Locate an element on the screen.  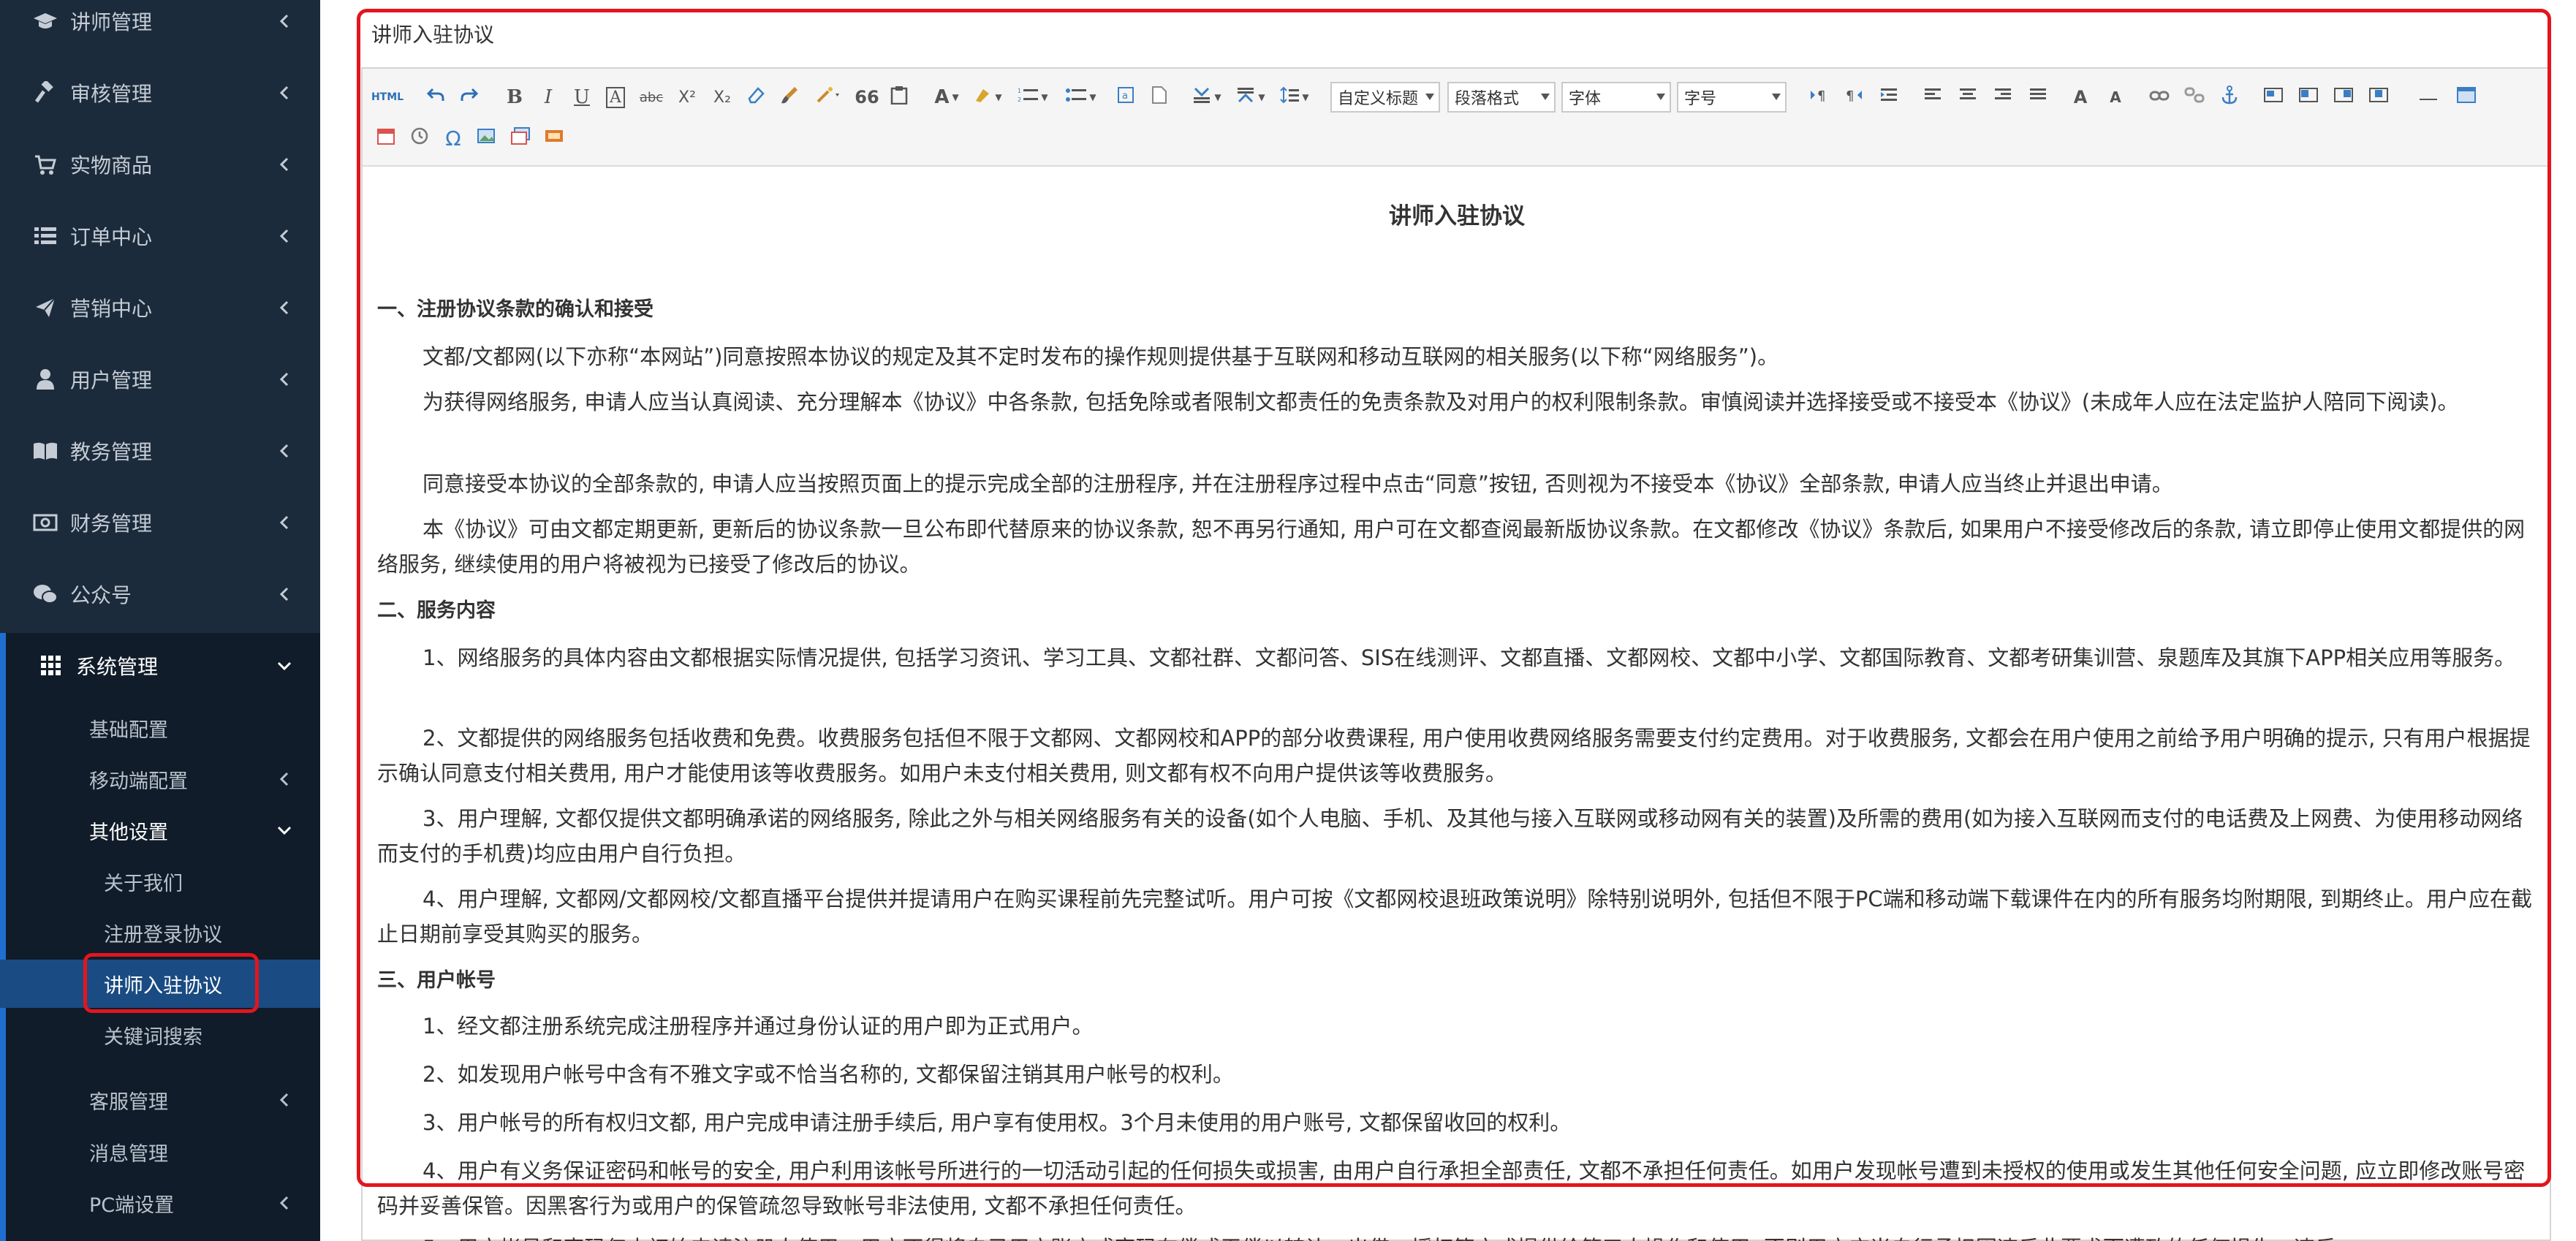
sidebar-subitem-basic-config: 基础配置 is located at coordinates (160, 728).